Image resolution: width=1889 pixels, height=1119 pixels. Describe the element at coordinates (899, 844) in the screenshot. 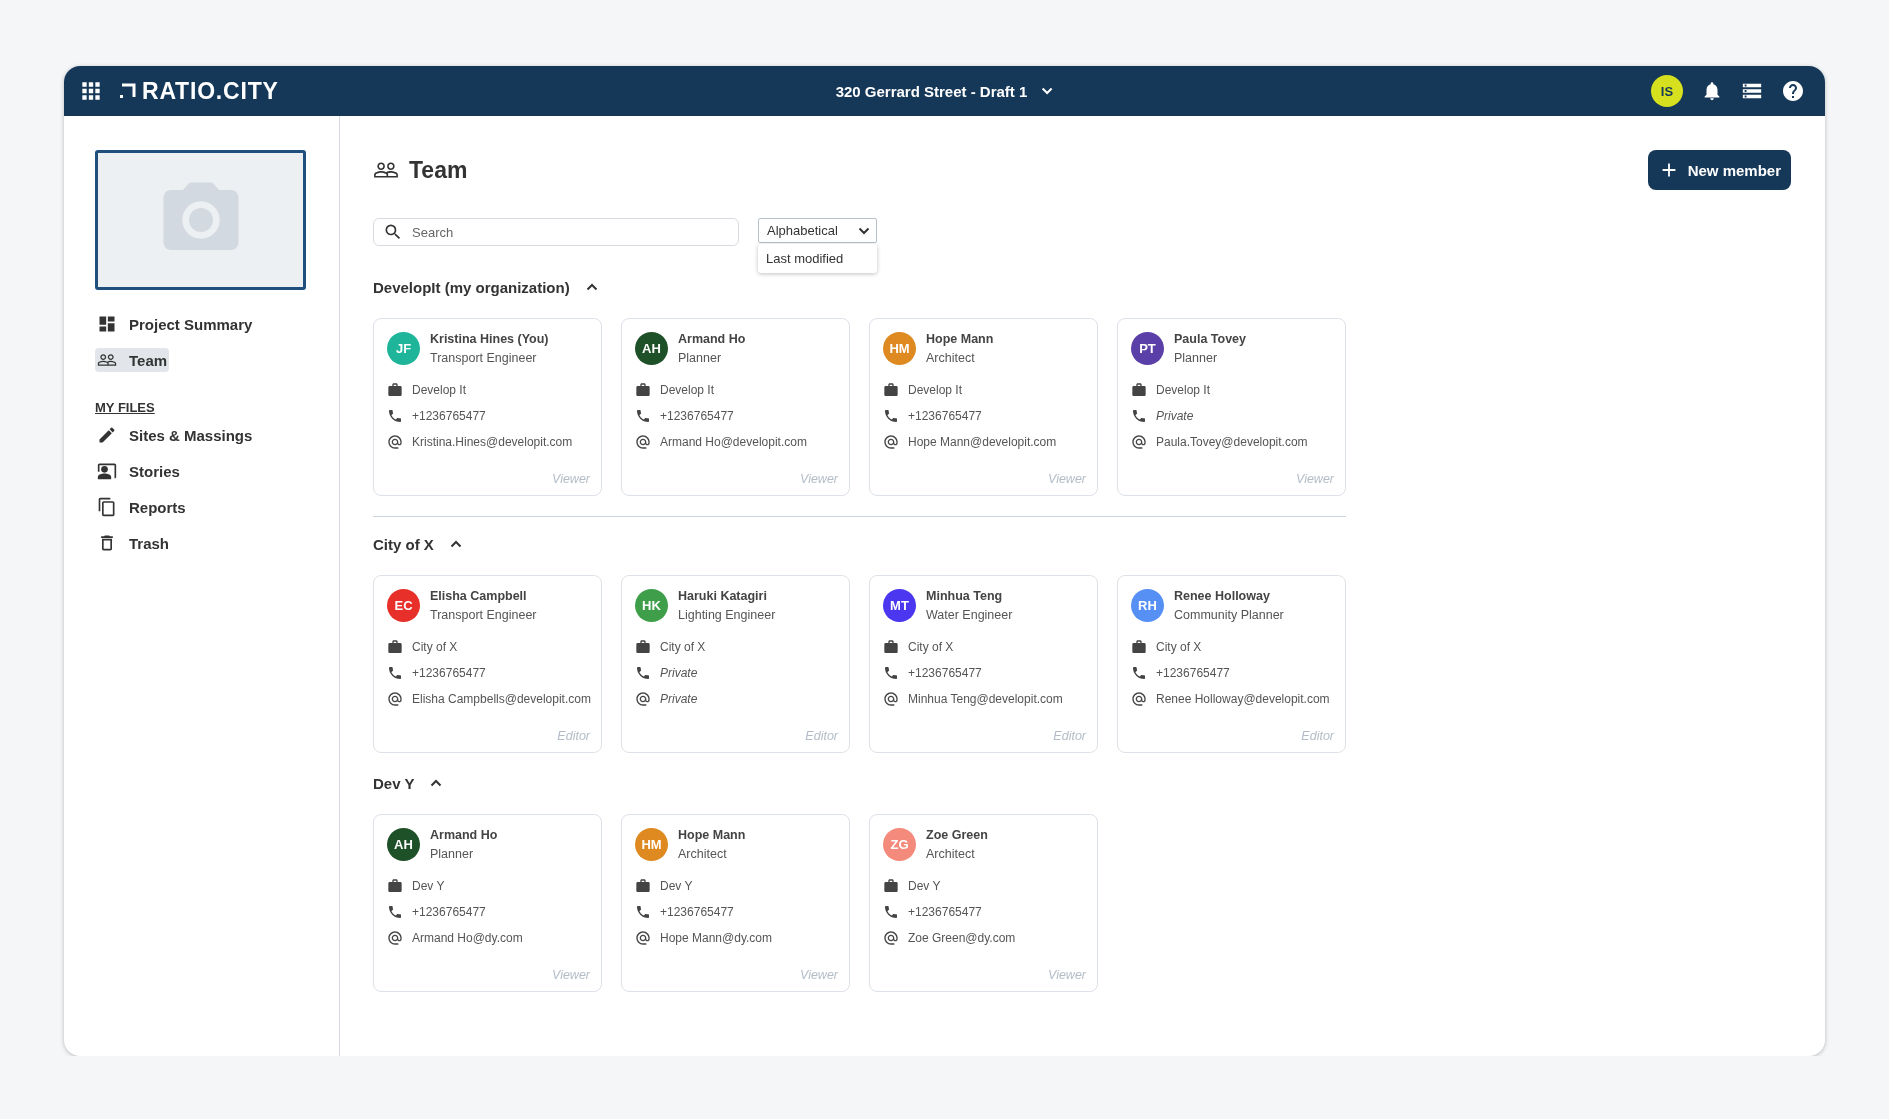

I see `member-avatar: ZG` at that location.